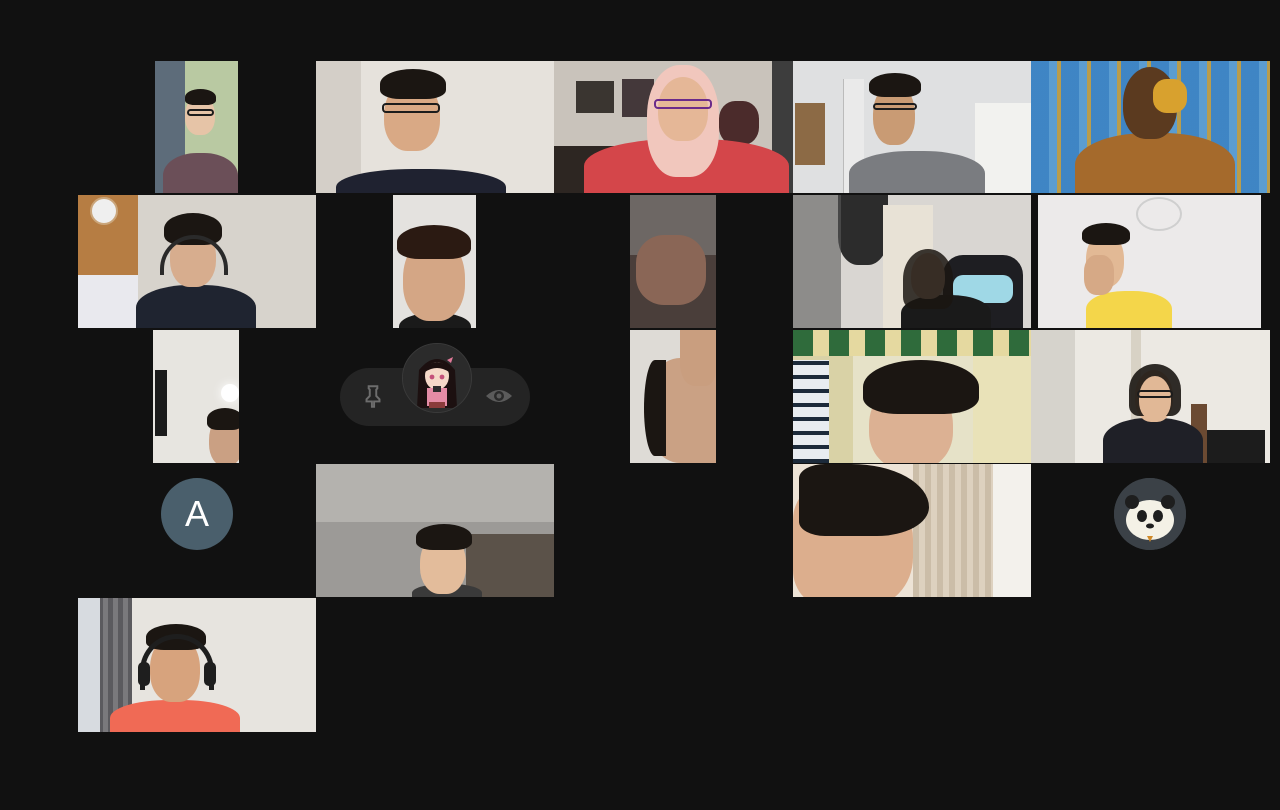 The width and height of the screenshot is (1280, 810). I want to click on participant-tile: A, so click(197, 530).